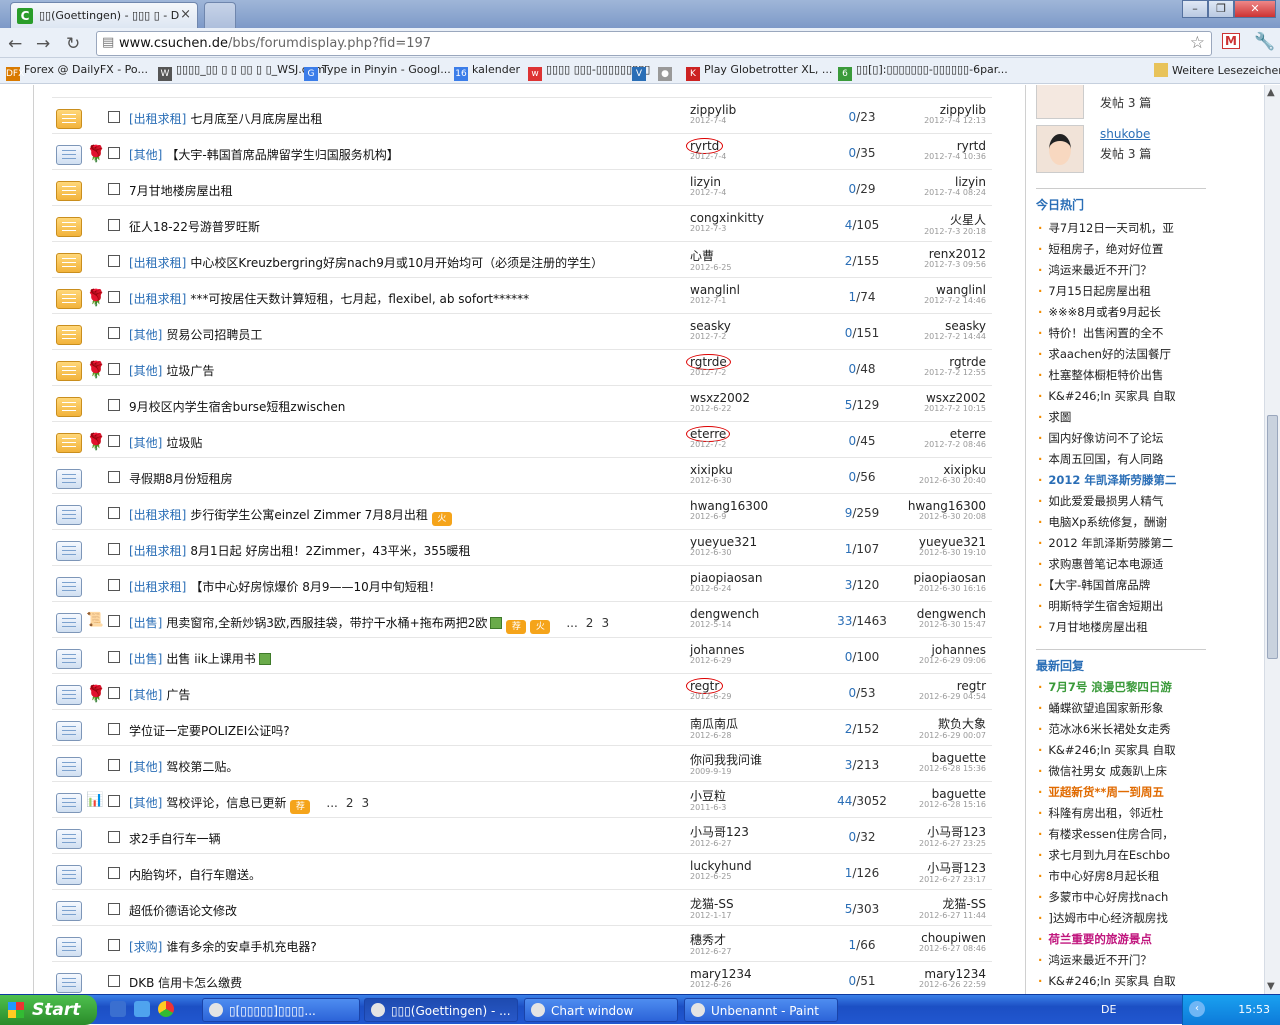 The width and height of the screenshot is (1280, 1025). What do you see at coordinates (719, 832) in the screenshot?
I see `author-name: 小马哥123` at bounding box center [719, 832].